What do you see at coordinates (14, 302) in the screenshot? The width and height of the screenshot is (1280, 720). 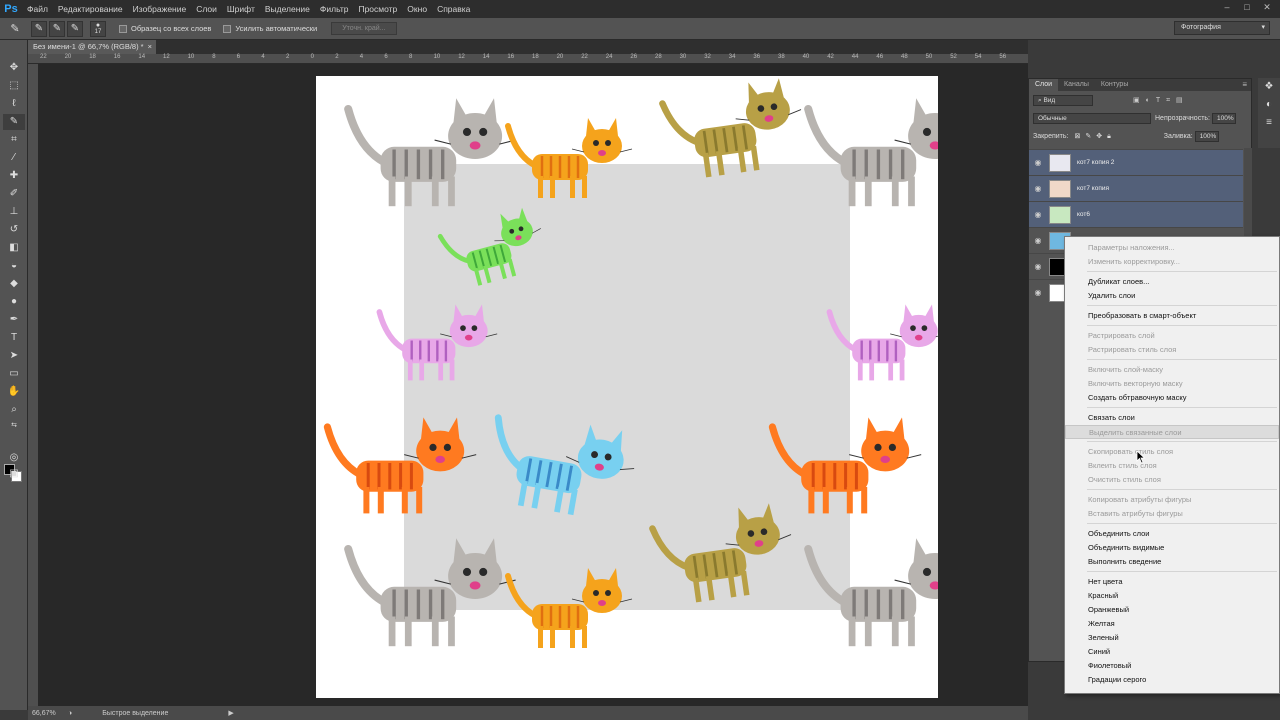 I see `dodge-tool-icon: ●` at bounding box center [14, 302].